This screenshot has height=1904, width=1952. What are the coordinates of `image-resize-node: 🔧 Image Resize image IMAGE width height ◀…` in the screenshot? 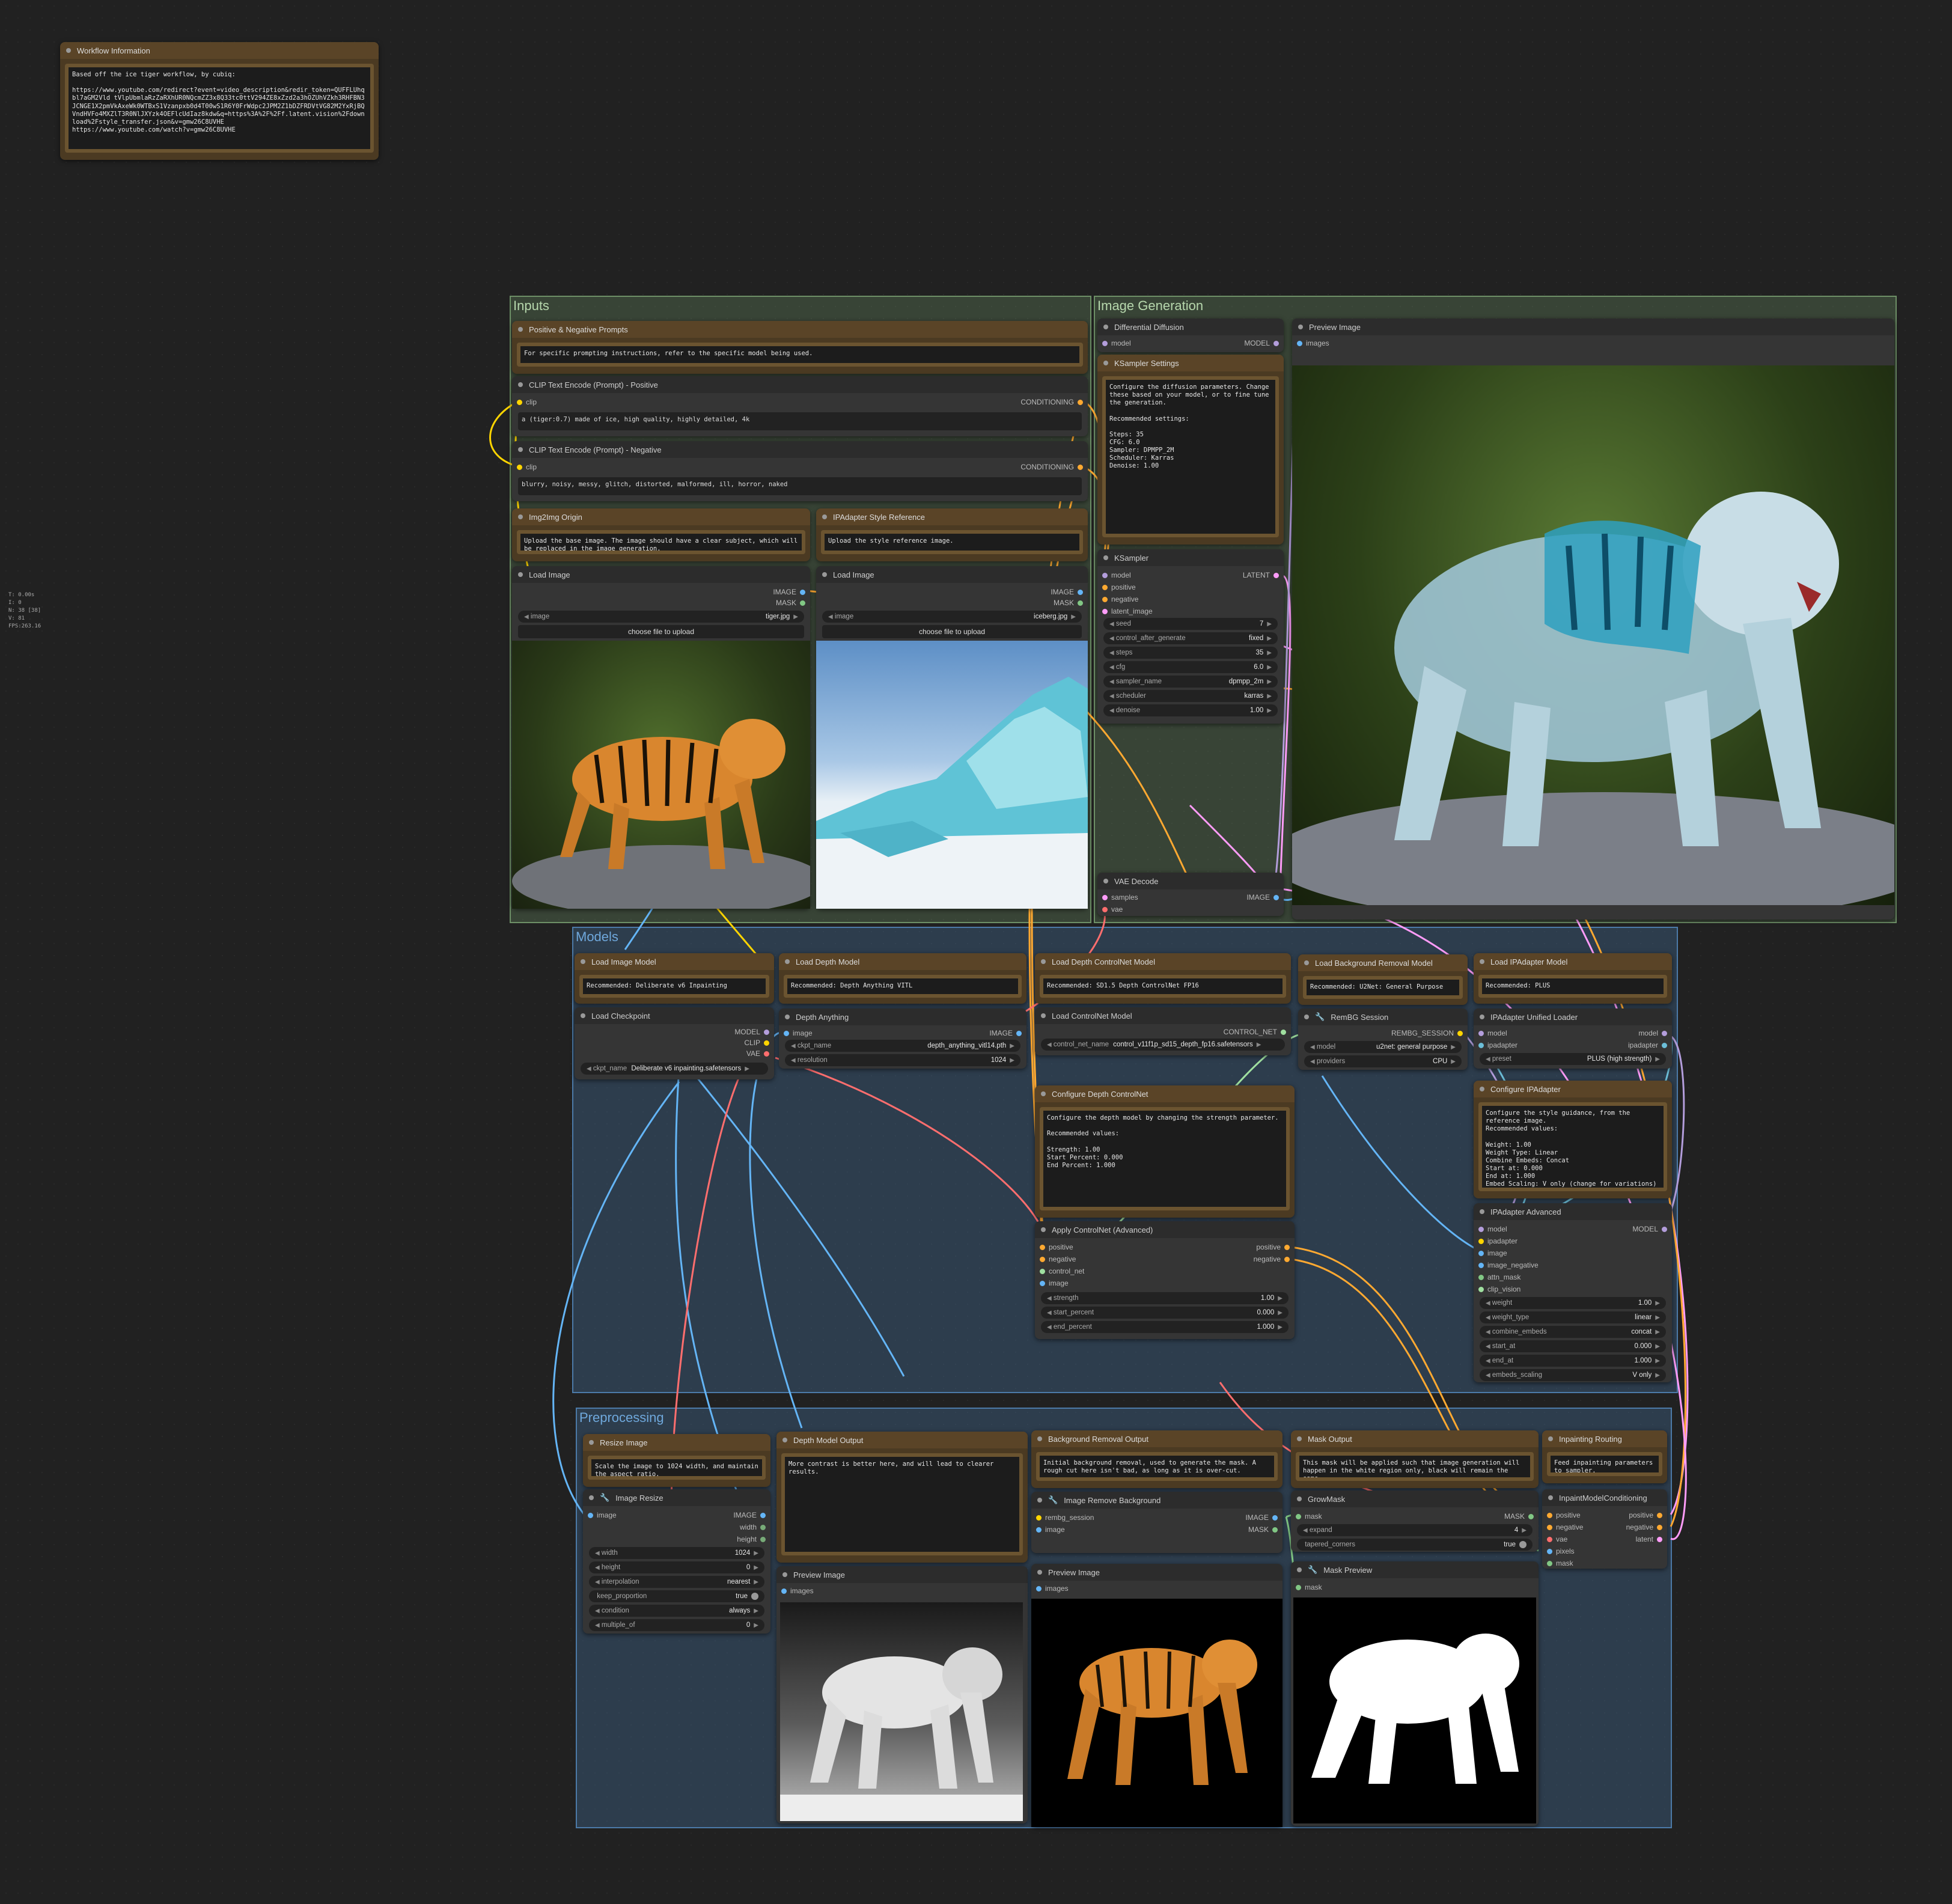 It's located at (677, 1561).